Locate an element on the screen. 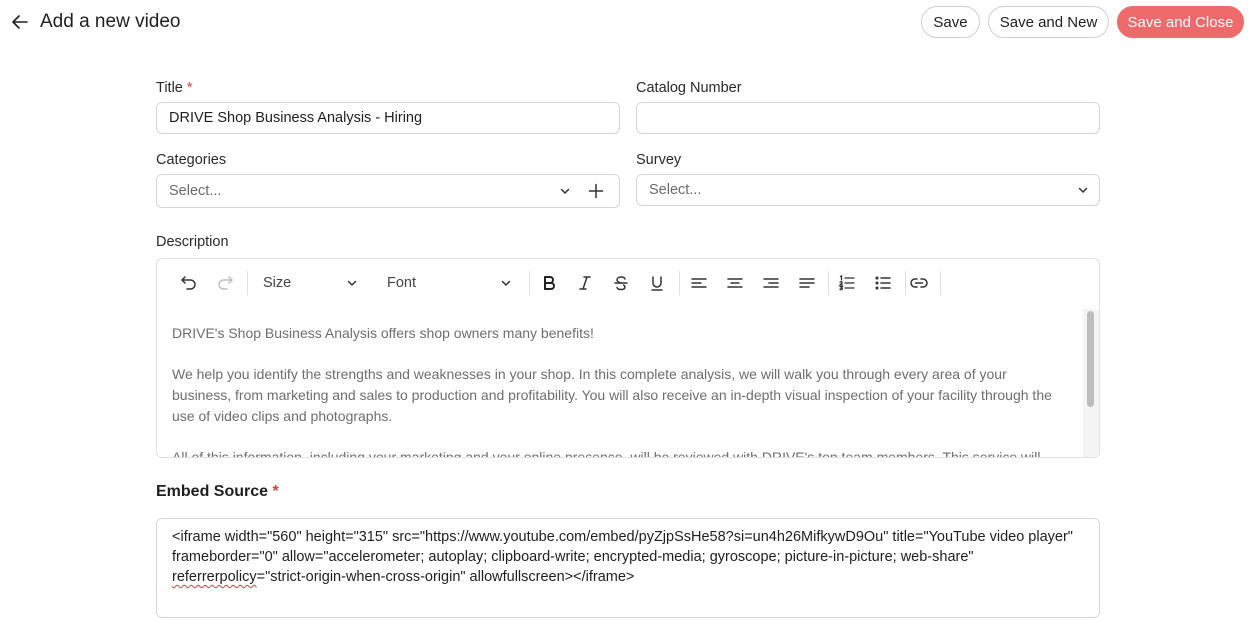  categories-label: Categories is located at coordinates (191, 160).